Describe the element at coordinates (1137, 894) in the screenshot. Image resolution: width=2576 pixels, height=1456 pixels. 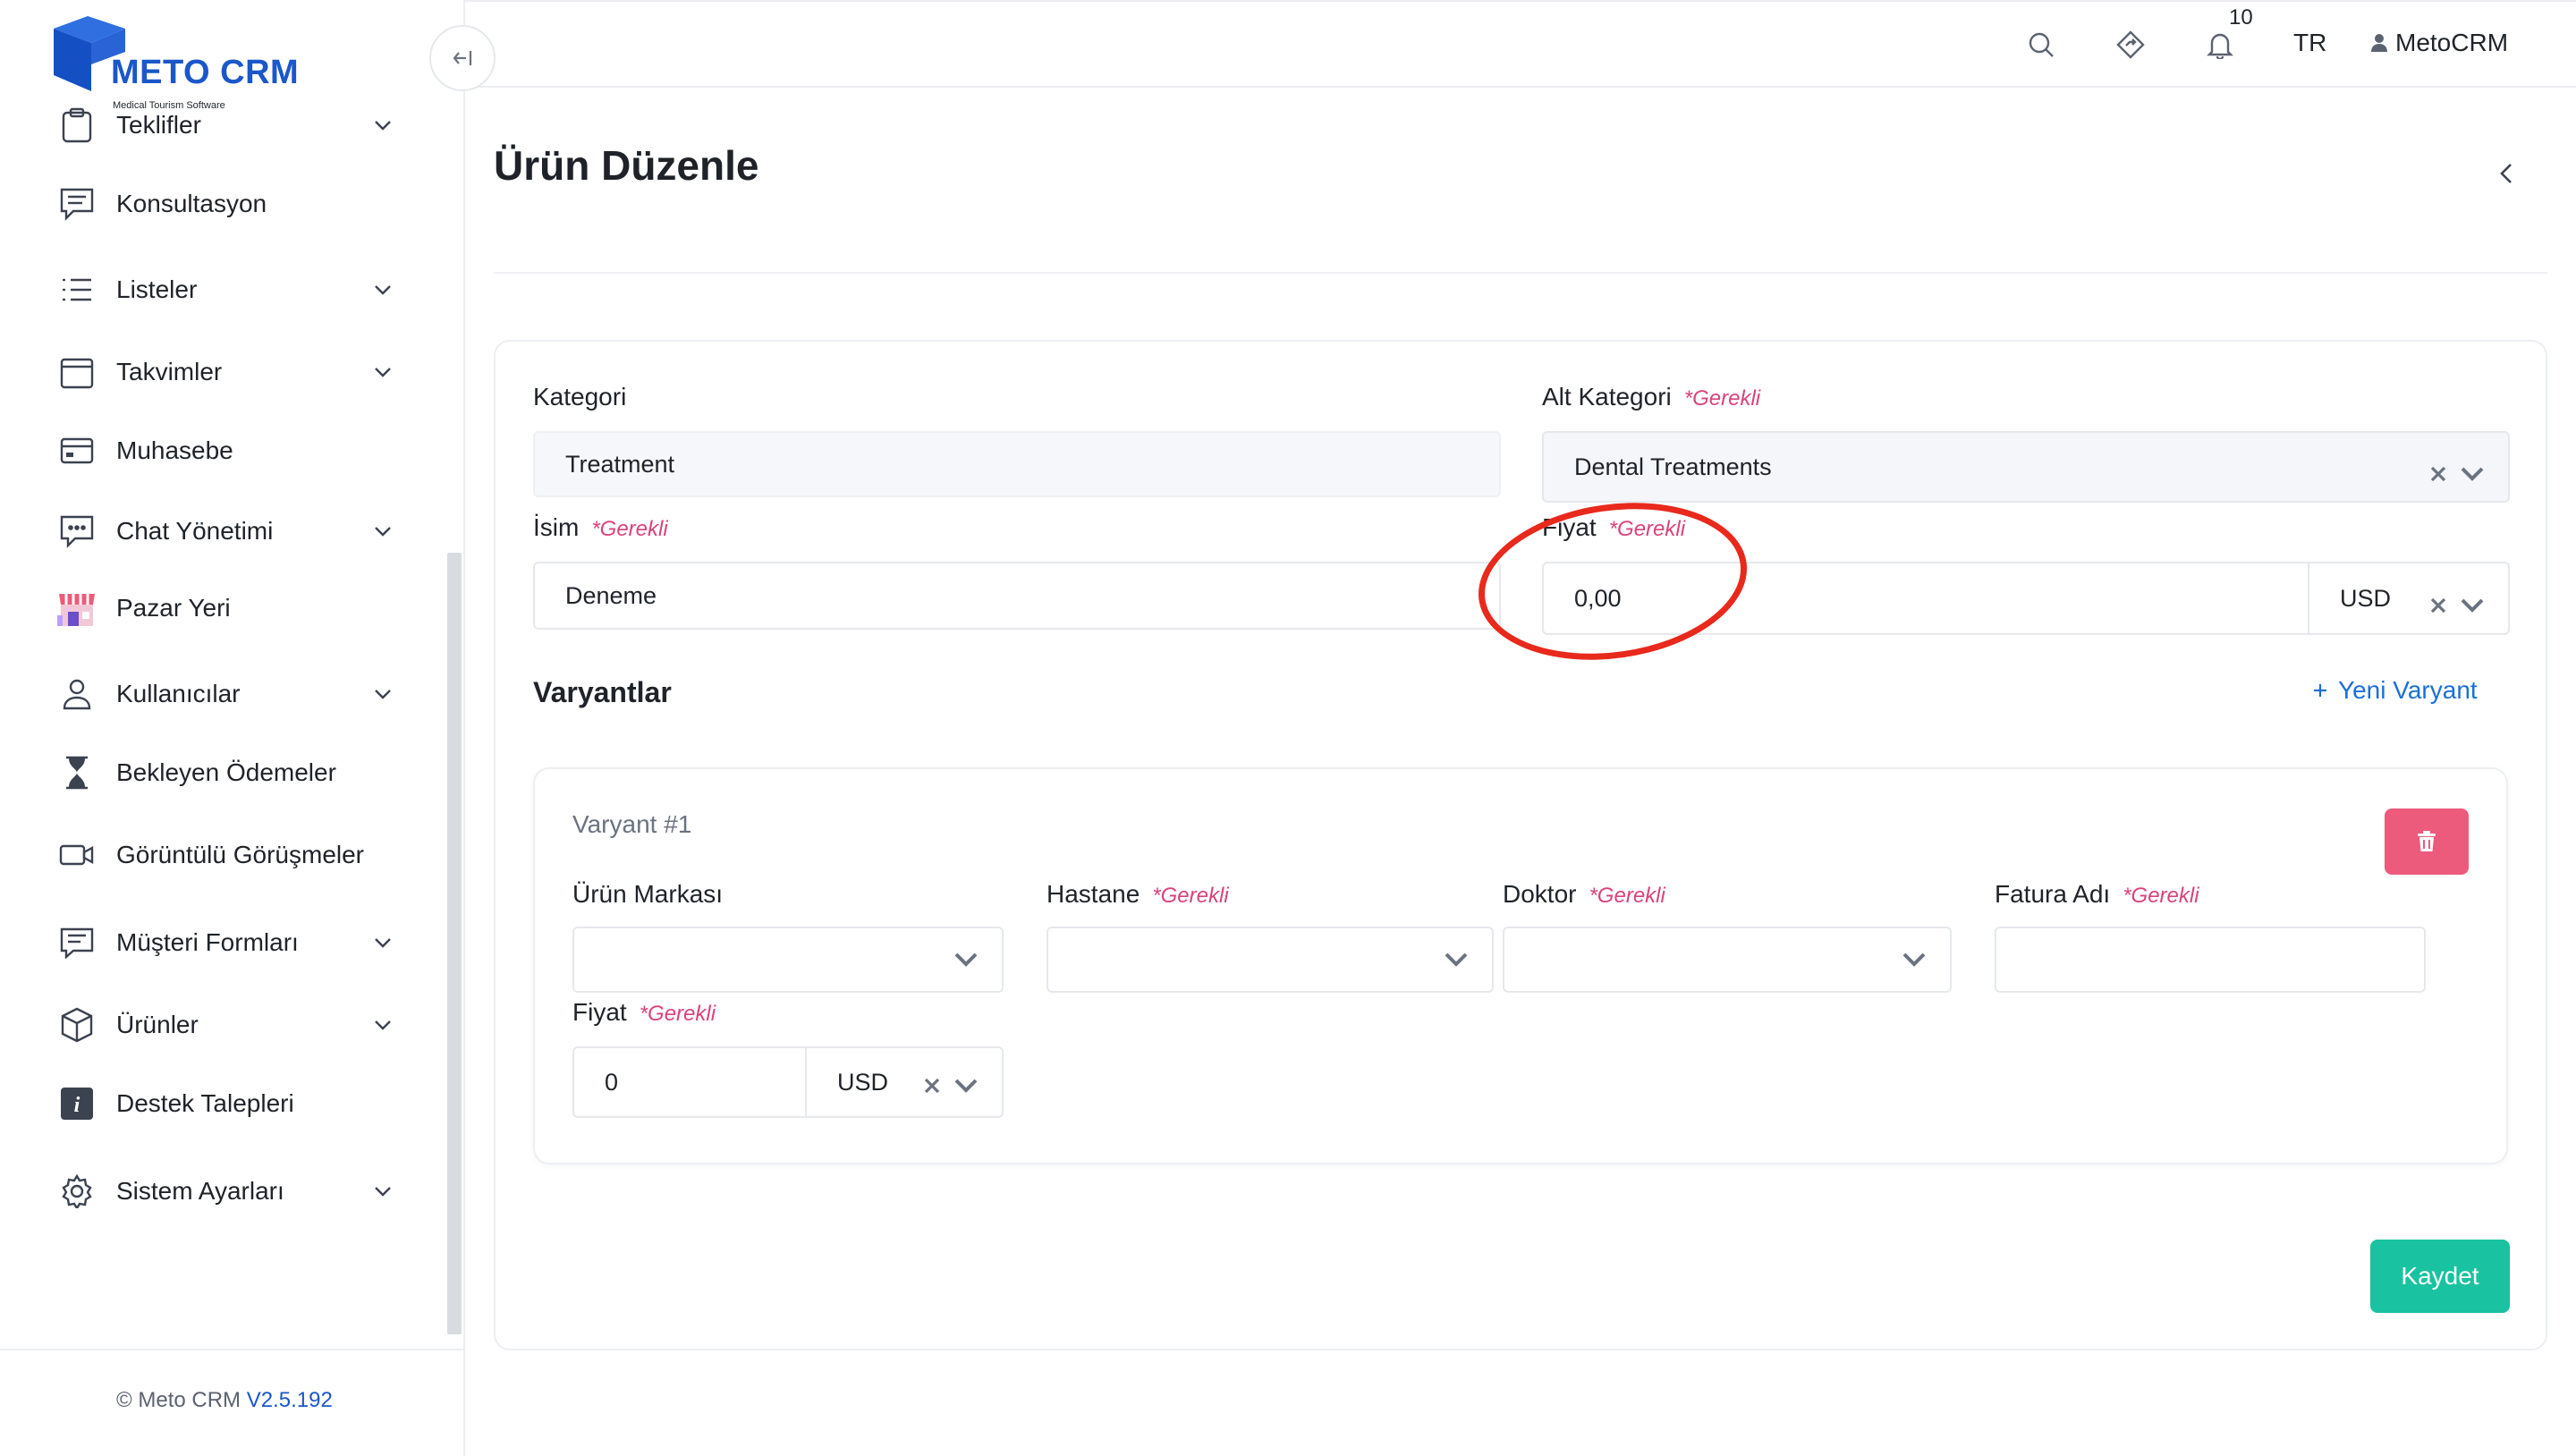
I see `hospital-label: Hastane *Gerekli` at that location.